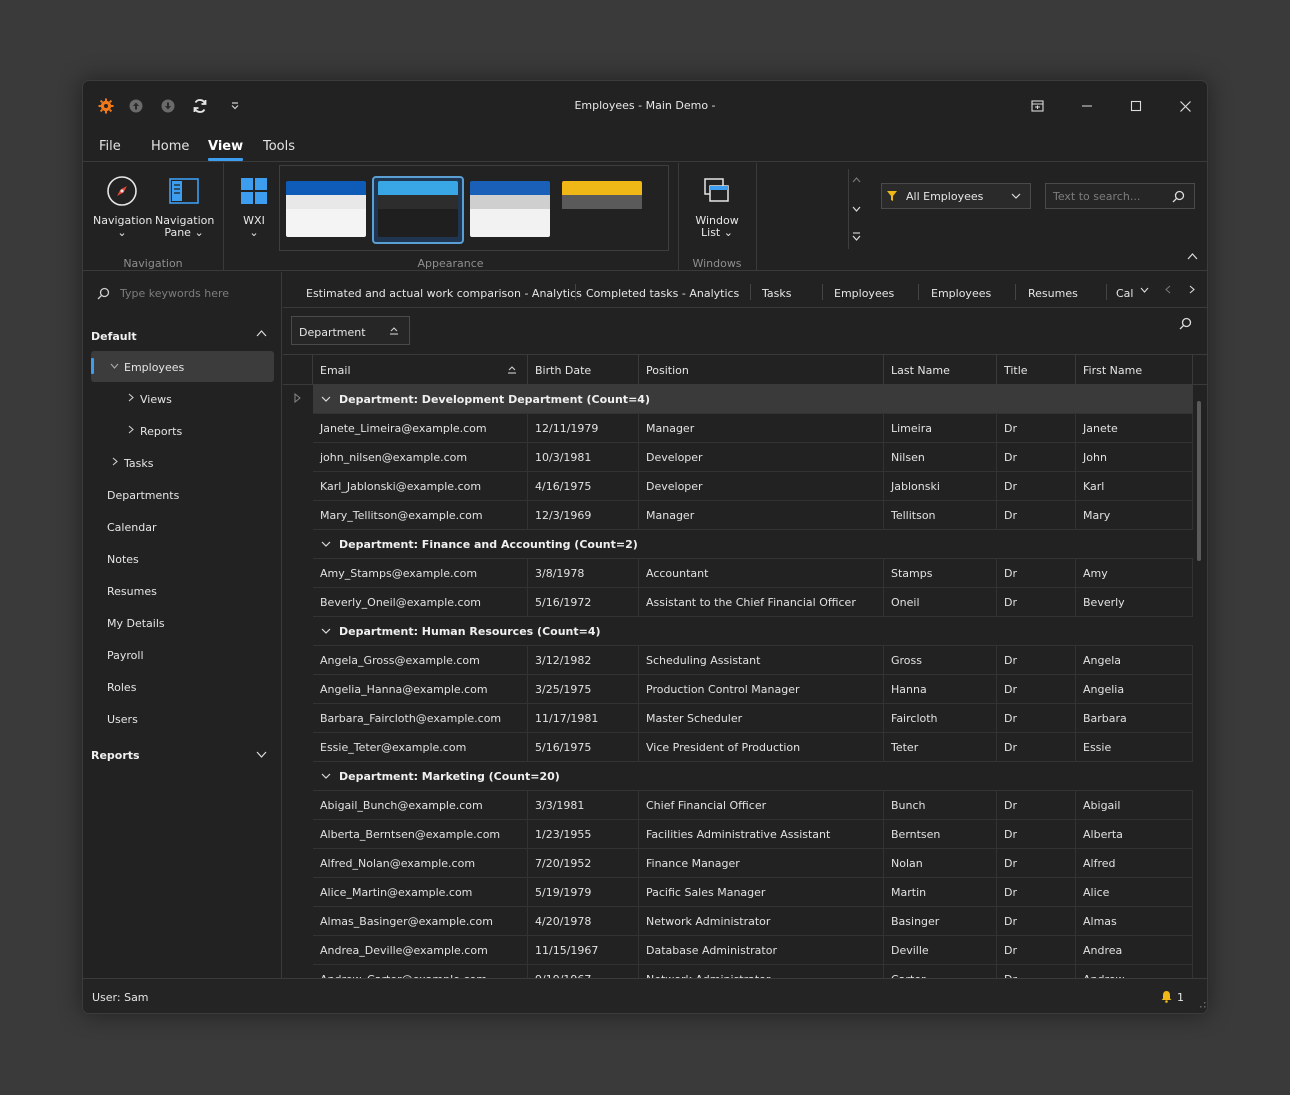  What do you see at coordinates (1202, 1004) in the screenshot?
I see `resize-grip-icon` at bounding box center [1202, 1004].